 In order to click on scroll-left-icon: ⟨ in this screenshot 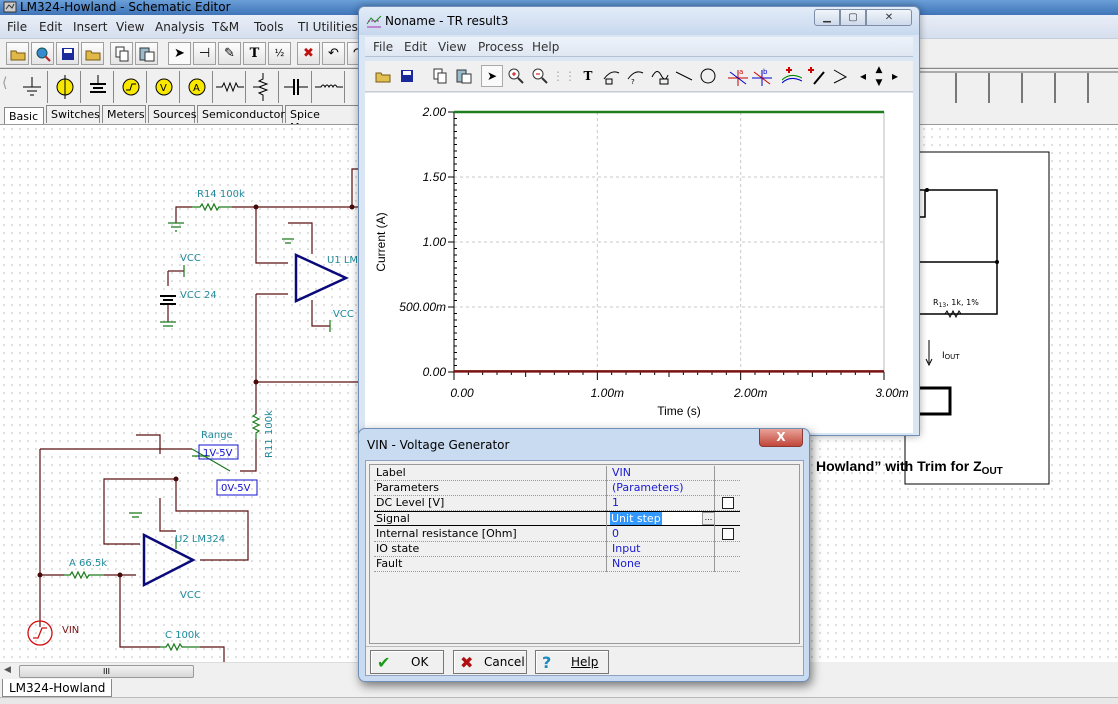, I will do `click(4, 83)`.